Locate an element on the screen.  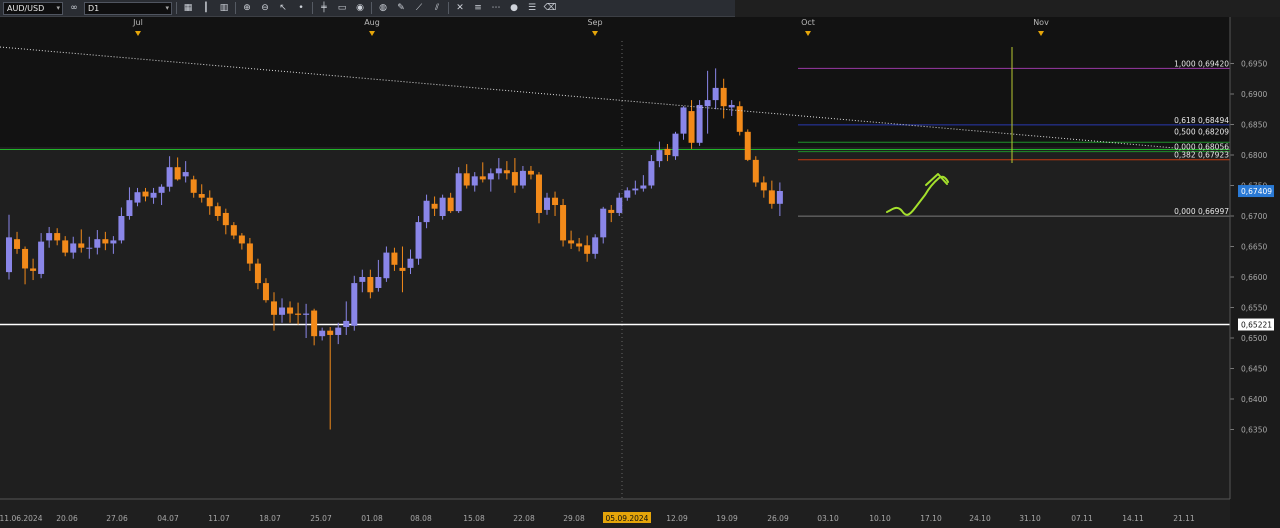
chart-type-icon: ▦ is located at coordinates (188, 8).